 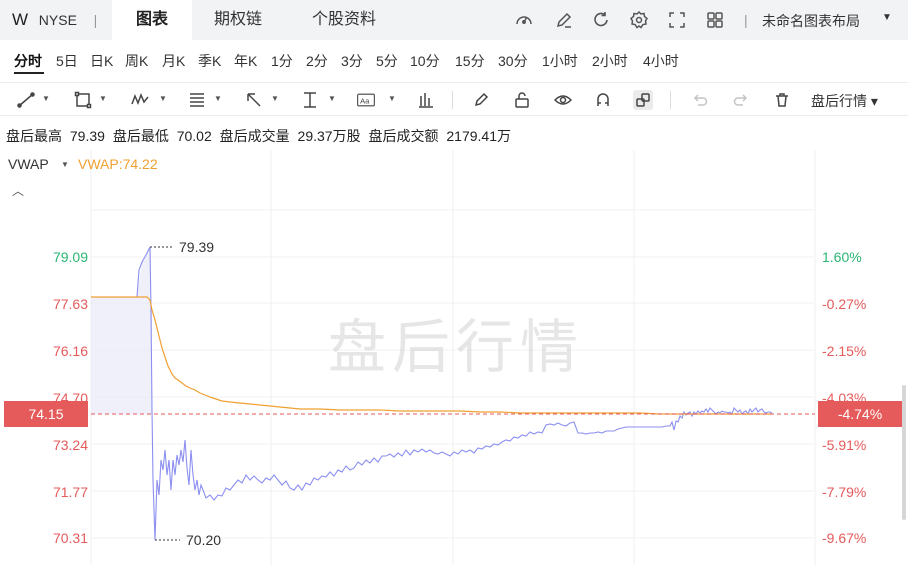 What do you see at coordinates (46, 414) in the screenshot?
I see `current-price-tag: 74.15` at bounding box center [46, 414].